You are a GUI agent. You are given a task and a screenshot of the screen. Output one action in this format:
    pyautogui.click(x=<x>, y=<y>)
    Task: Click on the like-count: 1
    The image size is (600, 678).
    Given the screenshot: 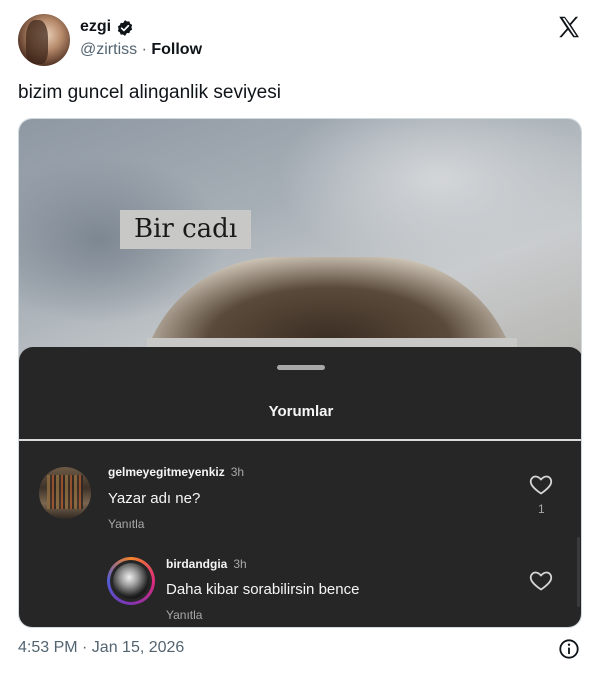 What is the action you would take?
    pyautogui.click(x=541, y=509)
    